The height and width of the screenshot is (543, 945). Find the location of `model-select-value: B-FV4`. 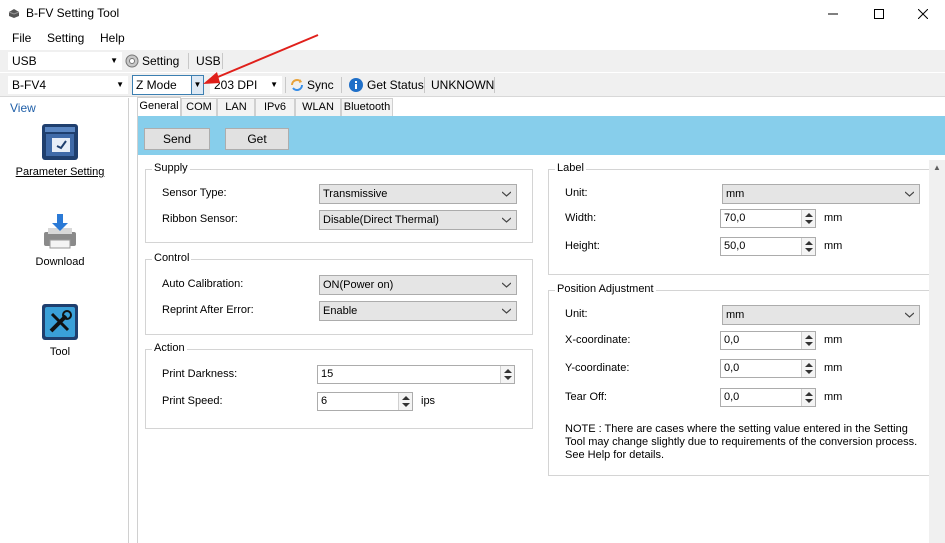

model-select-value: B-FV4 is located at coordinates (29, 85).